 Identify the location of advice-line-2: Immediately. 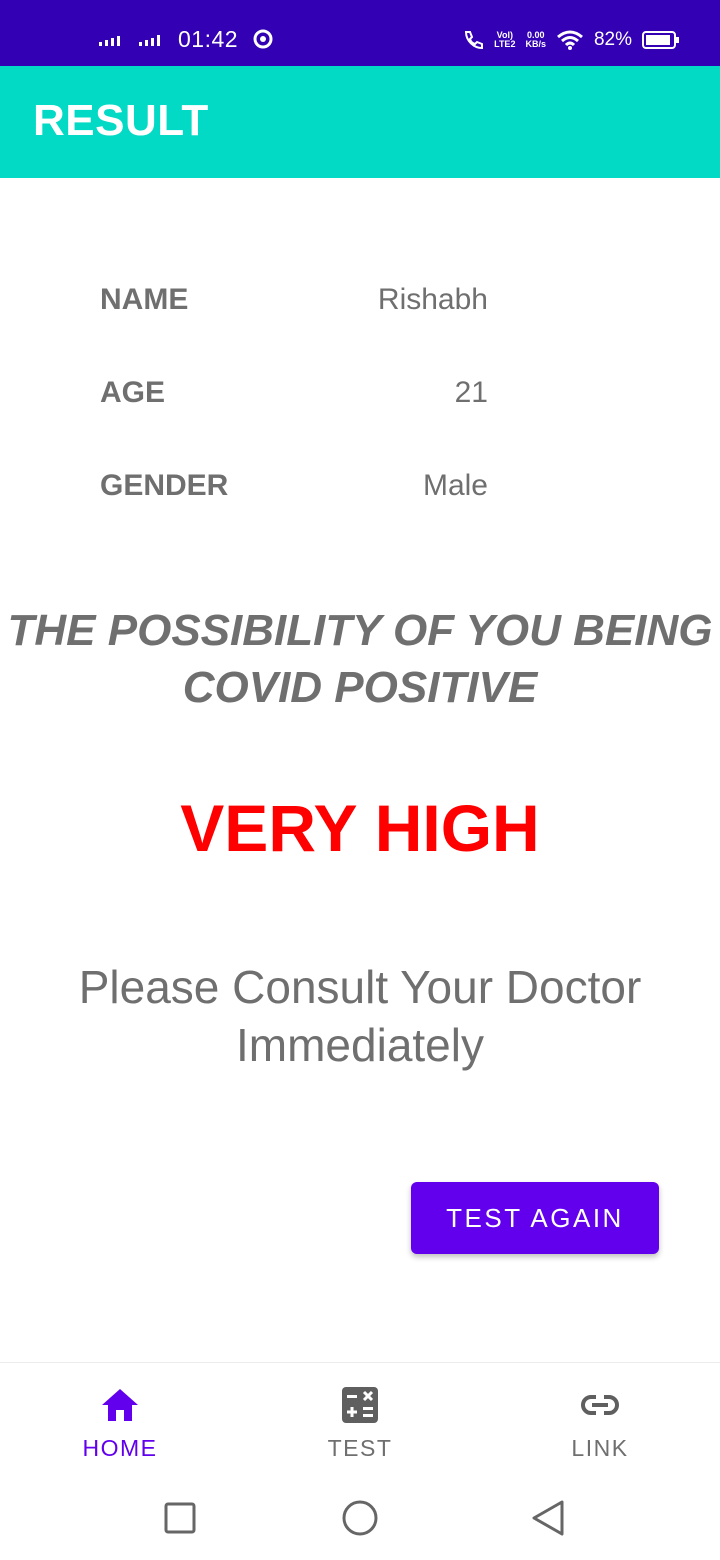
(360, 1045).